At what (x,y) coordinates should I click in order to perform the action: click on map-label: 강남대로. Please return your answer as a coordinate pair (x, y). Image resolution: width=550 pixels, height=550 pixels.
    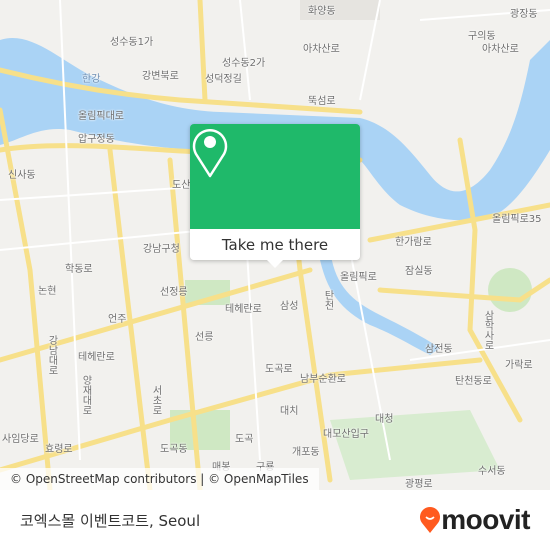
    Looking at the image, I should click on (51, 355).